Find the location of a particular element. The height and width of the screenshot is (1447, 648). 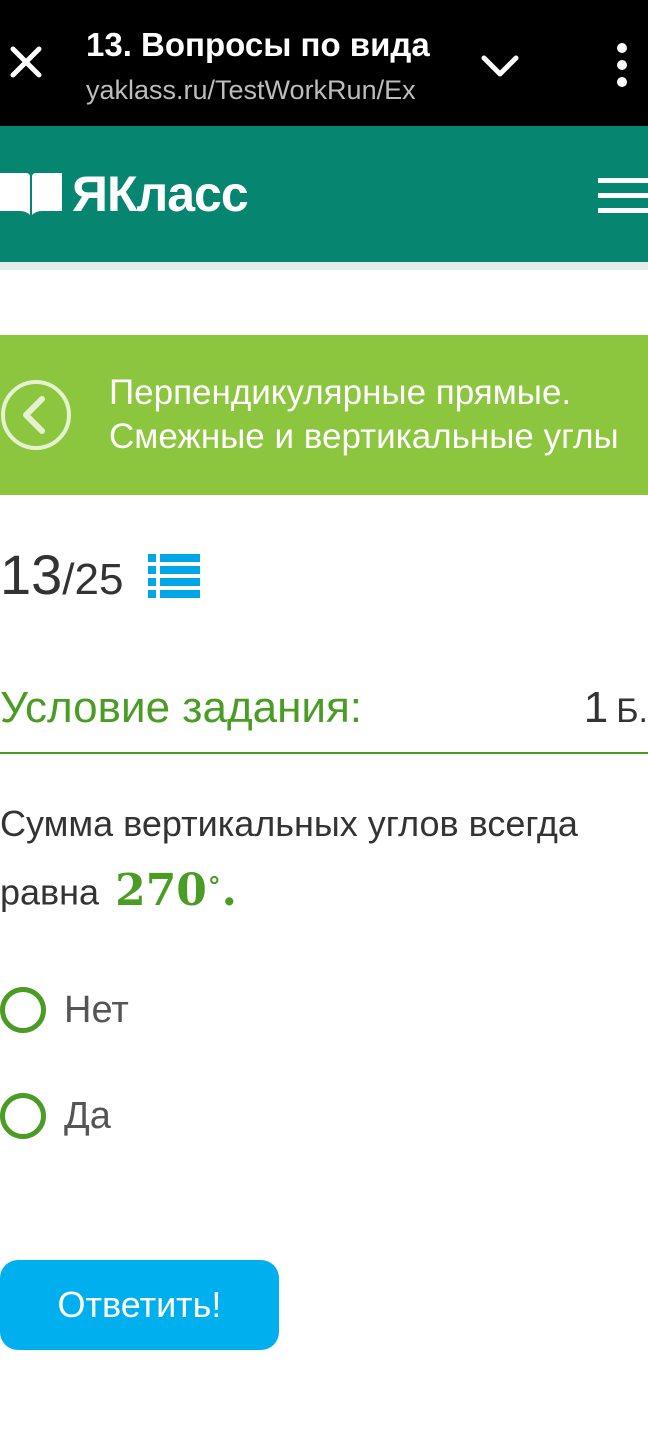

option-label: Да is located at coordinates (87, 1115).